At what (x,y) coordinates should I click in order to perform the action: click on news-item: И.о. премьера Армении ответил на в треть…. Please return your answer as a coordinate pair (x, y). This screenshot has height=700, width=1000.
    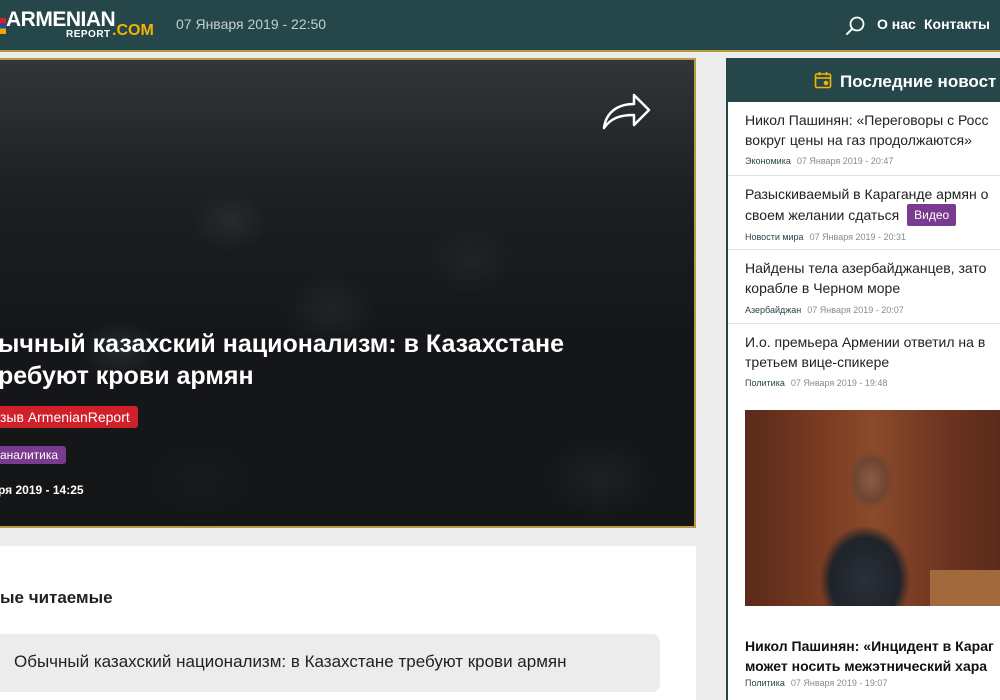
    Looking at the image, I should click on (864, 361).